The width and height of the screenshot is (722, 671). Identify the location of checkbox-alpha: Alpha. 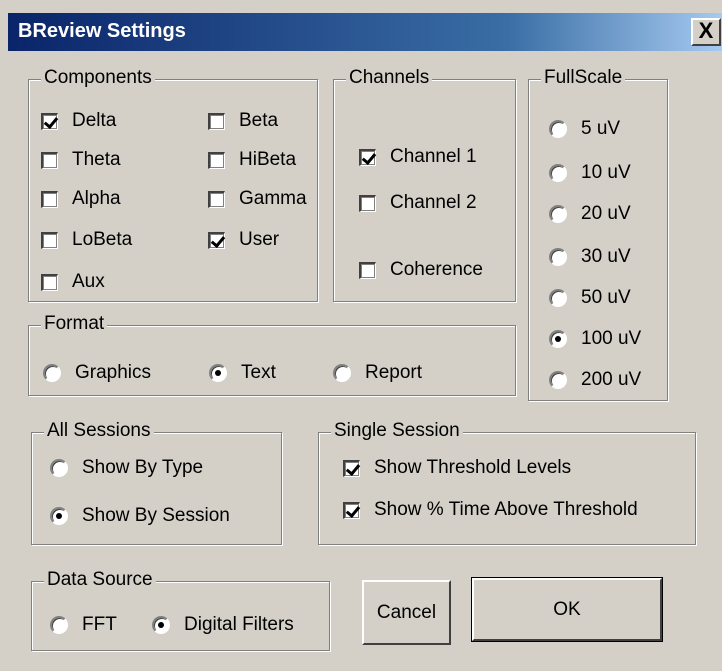
(81, 199).